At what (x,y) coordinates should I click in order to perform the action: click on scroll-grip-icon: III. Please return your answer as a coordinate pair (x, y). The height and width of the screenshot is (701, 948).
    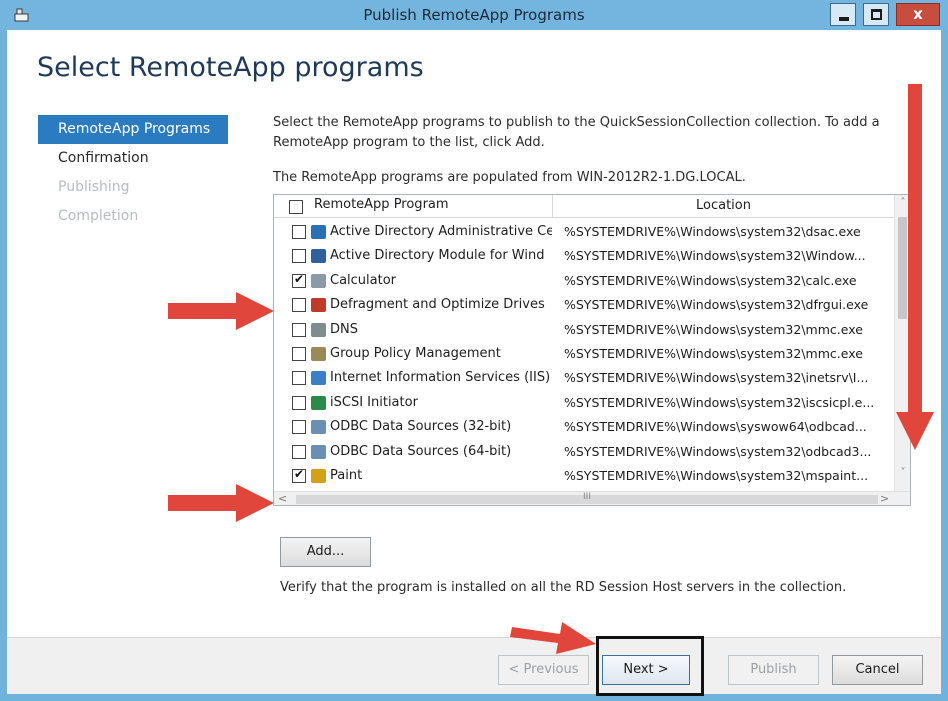
    Looking at the image, I should click on (587, 497).